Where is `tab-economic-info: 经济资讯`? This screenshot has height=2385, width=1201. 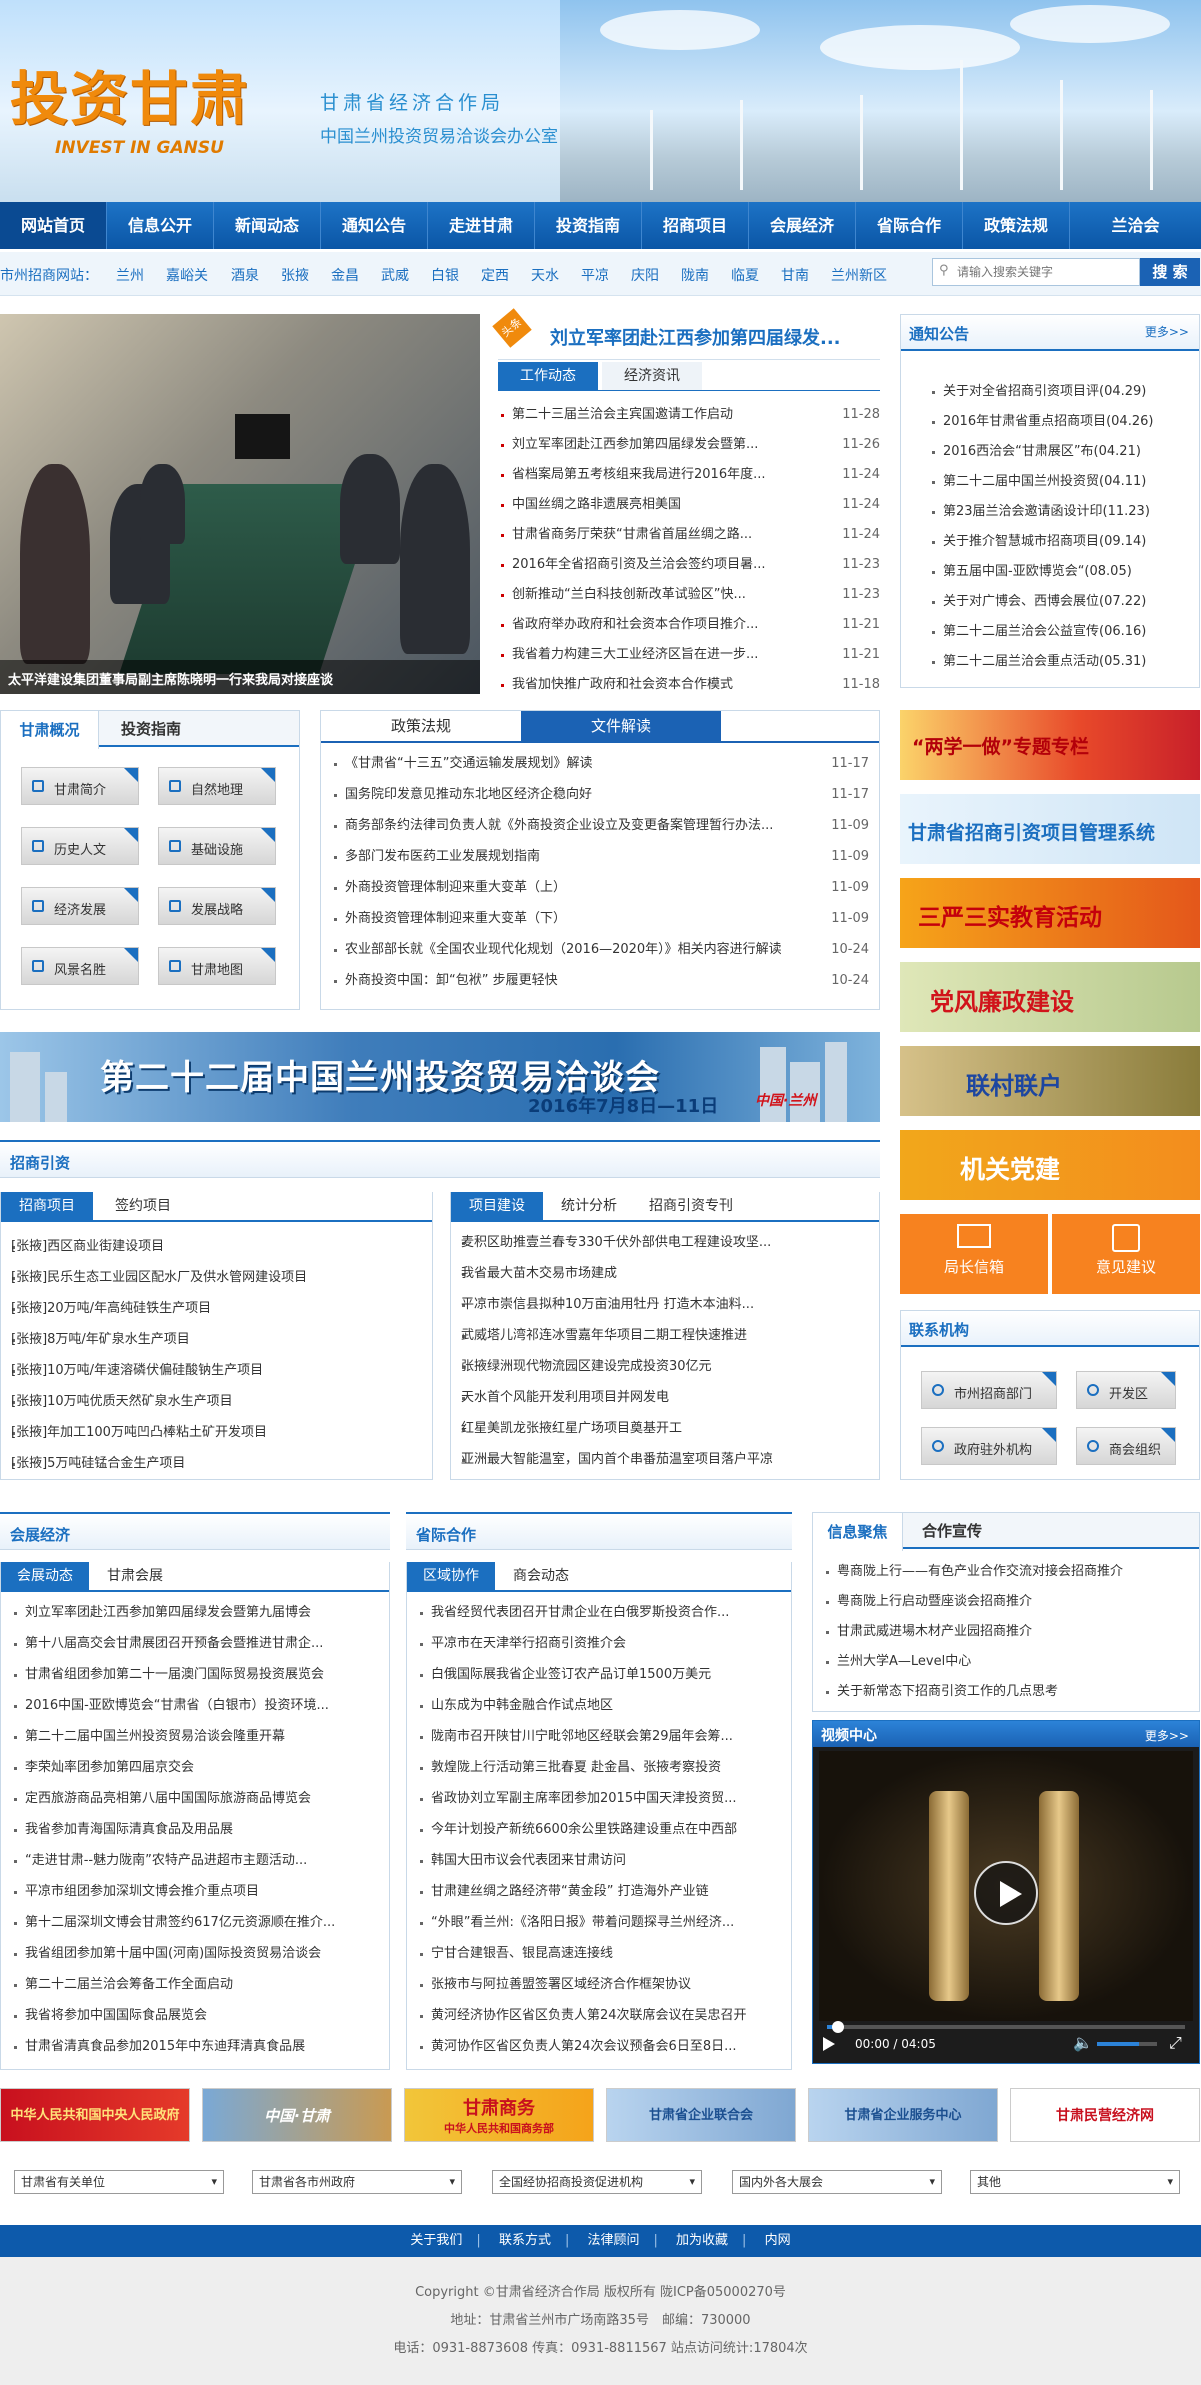
tab-economic-info: 经济资讯 is located at coordinates (652, 376).